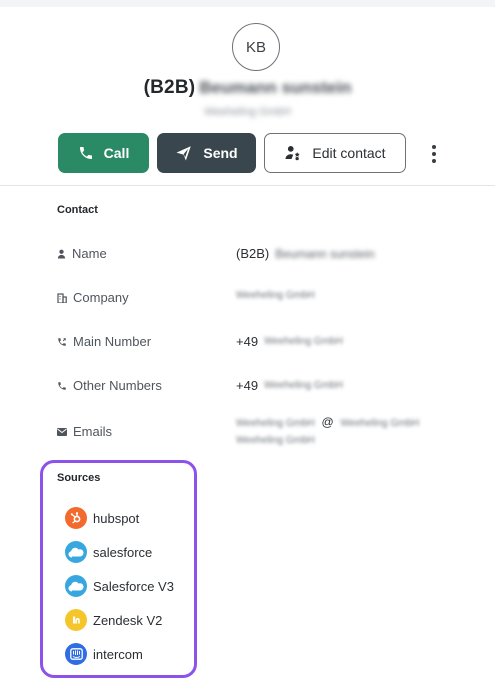 This screenshot has height=693, width=495. I want to click on email-redacted-line2: Weeheling GmbH, so click(275, 440).